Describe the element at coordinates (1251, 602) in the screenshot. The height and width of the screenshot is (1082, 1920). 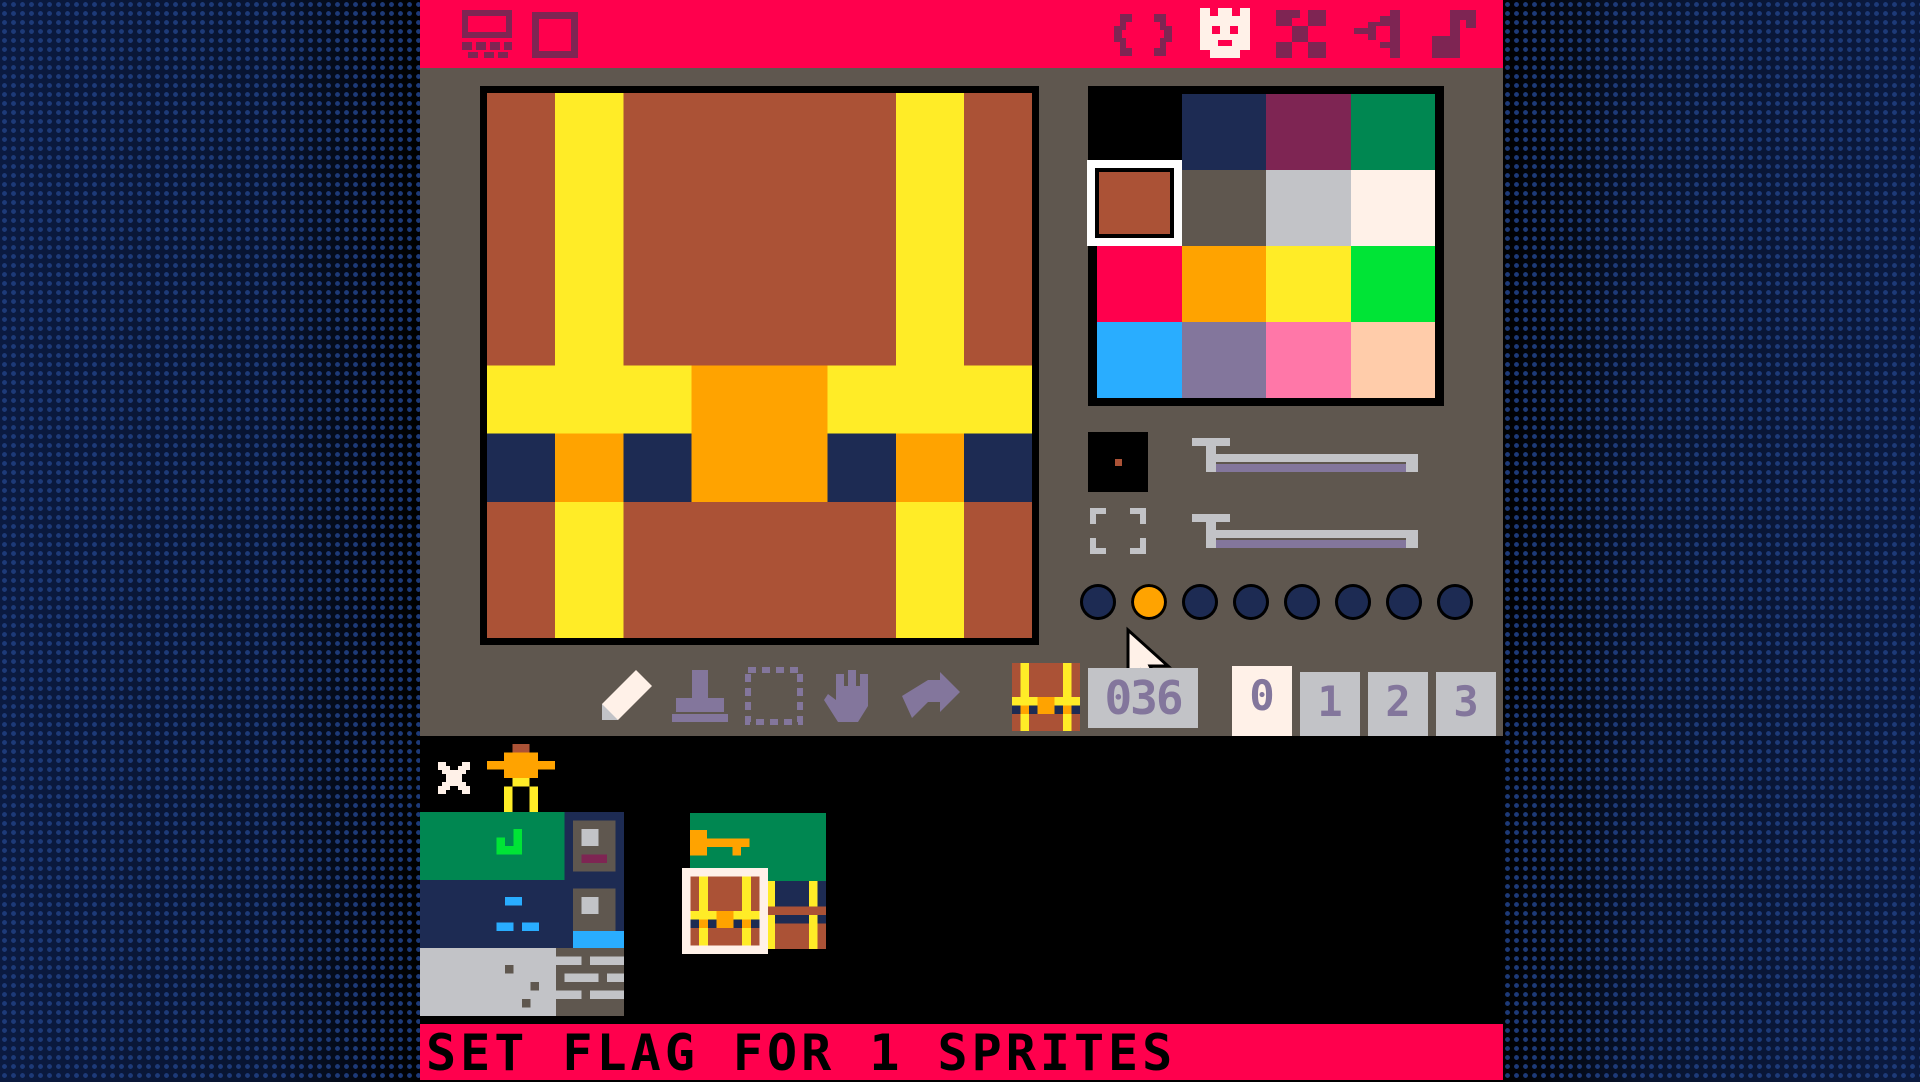
I see `flag-3-toggle` at that location.